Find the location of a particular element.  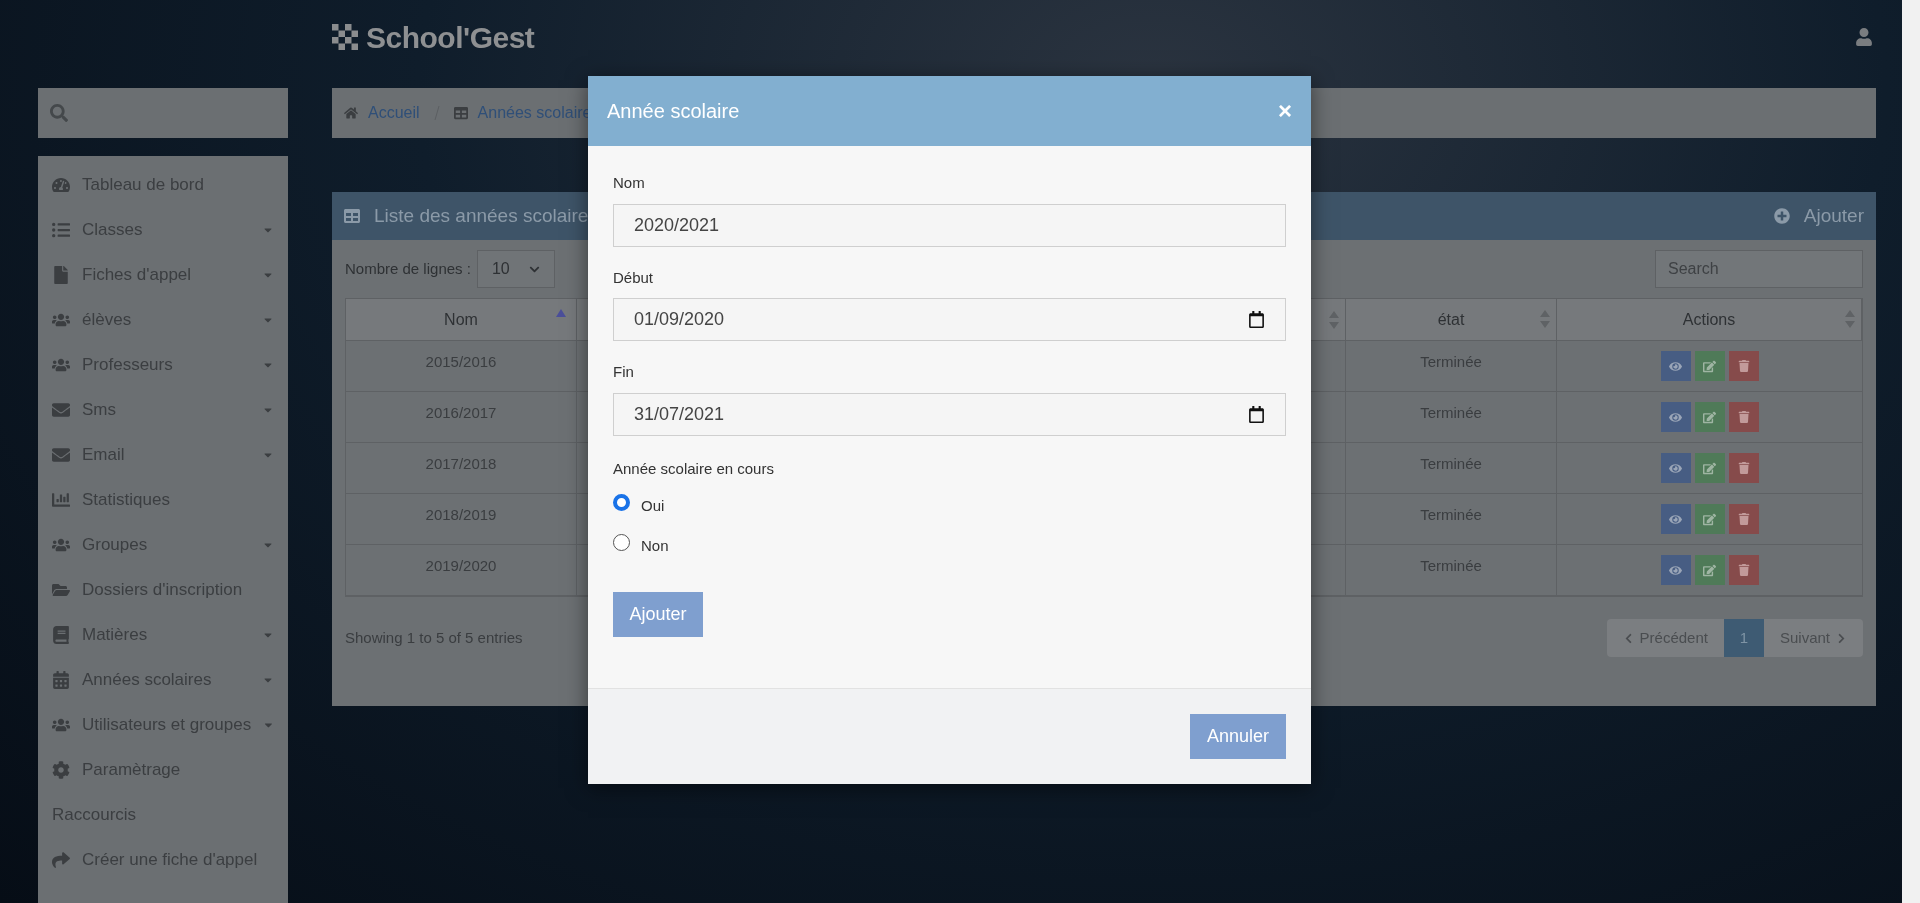

user-icon is located at coordinates (1864, 37).